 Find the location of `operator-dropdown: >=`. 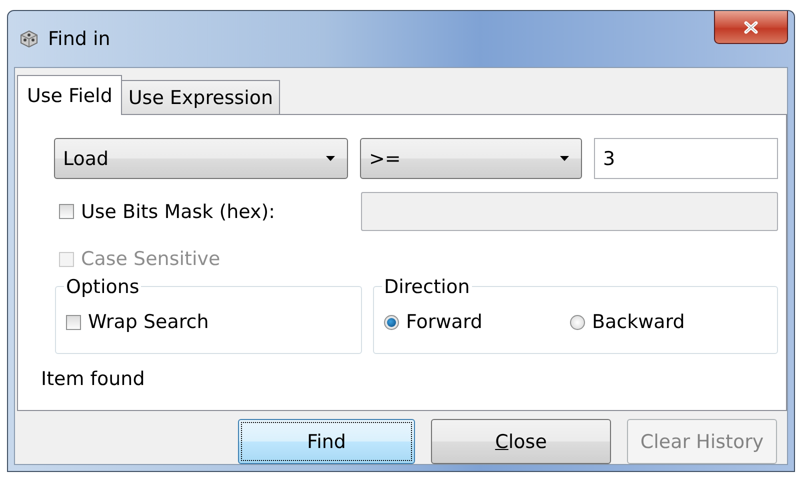

operator-dropdown: >= is located at coordinates (471, 158).